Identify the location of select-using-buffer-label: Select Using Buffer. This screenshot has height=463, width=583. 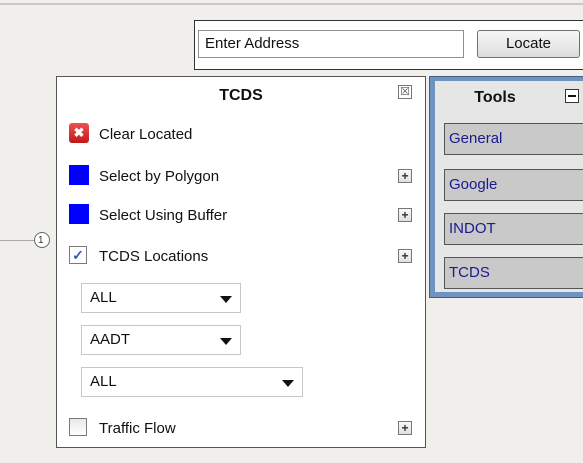
(163, 215).